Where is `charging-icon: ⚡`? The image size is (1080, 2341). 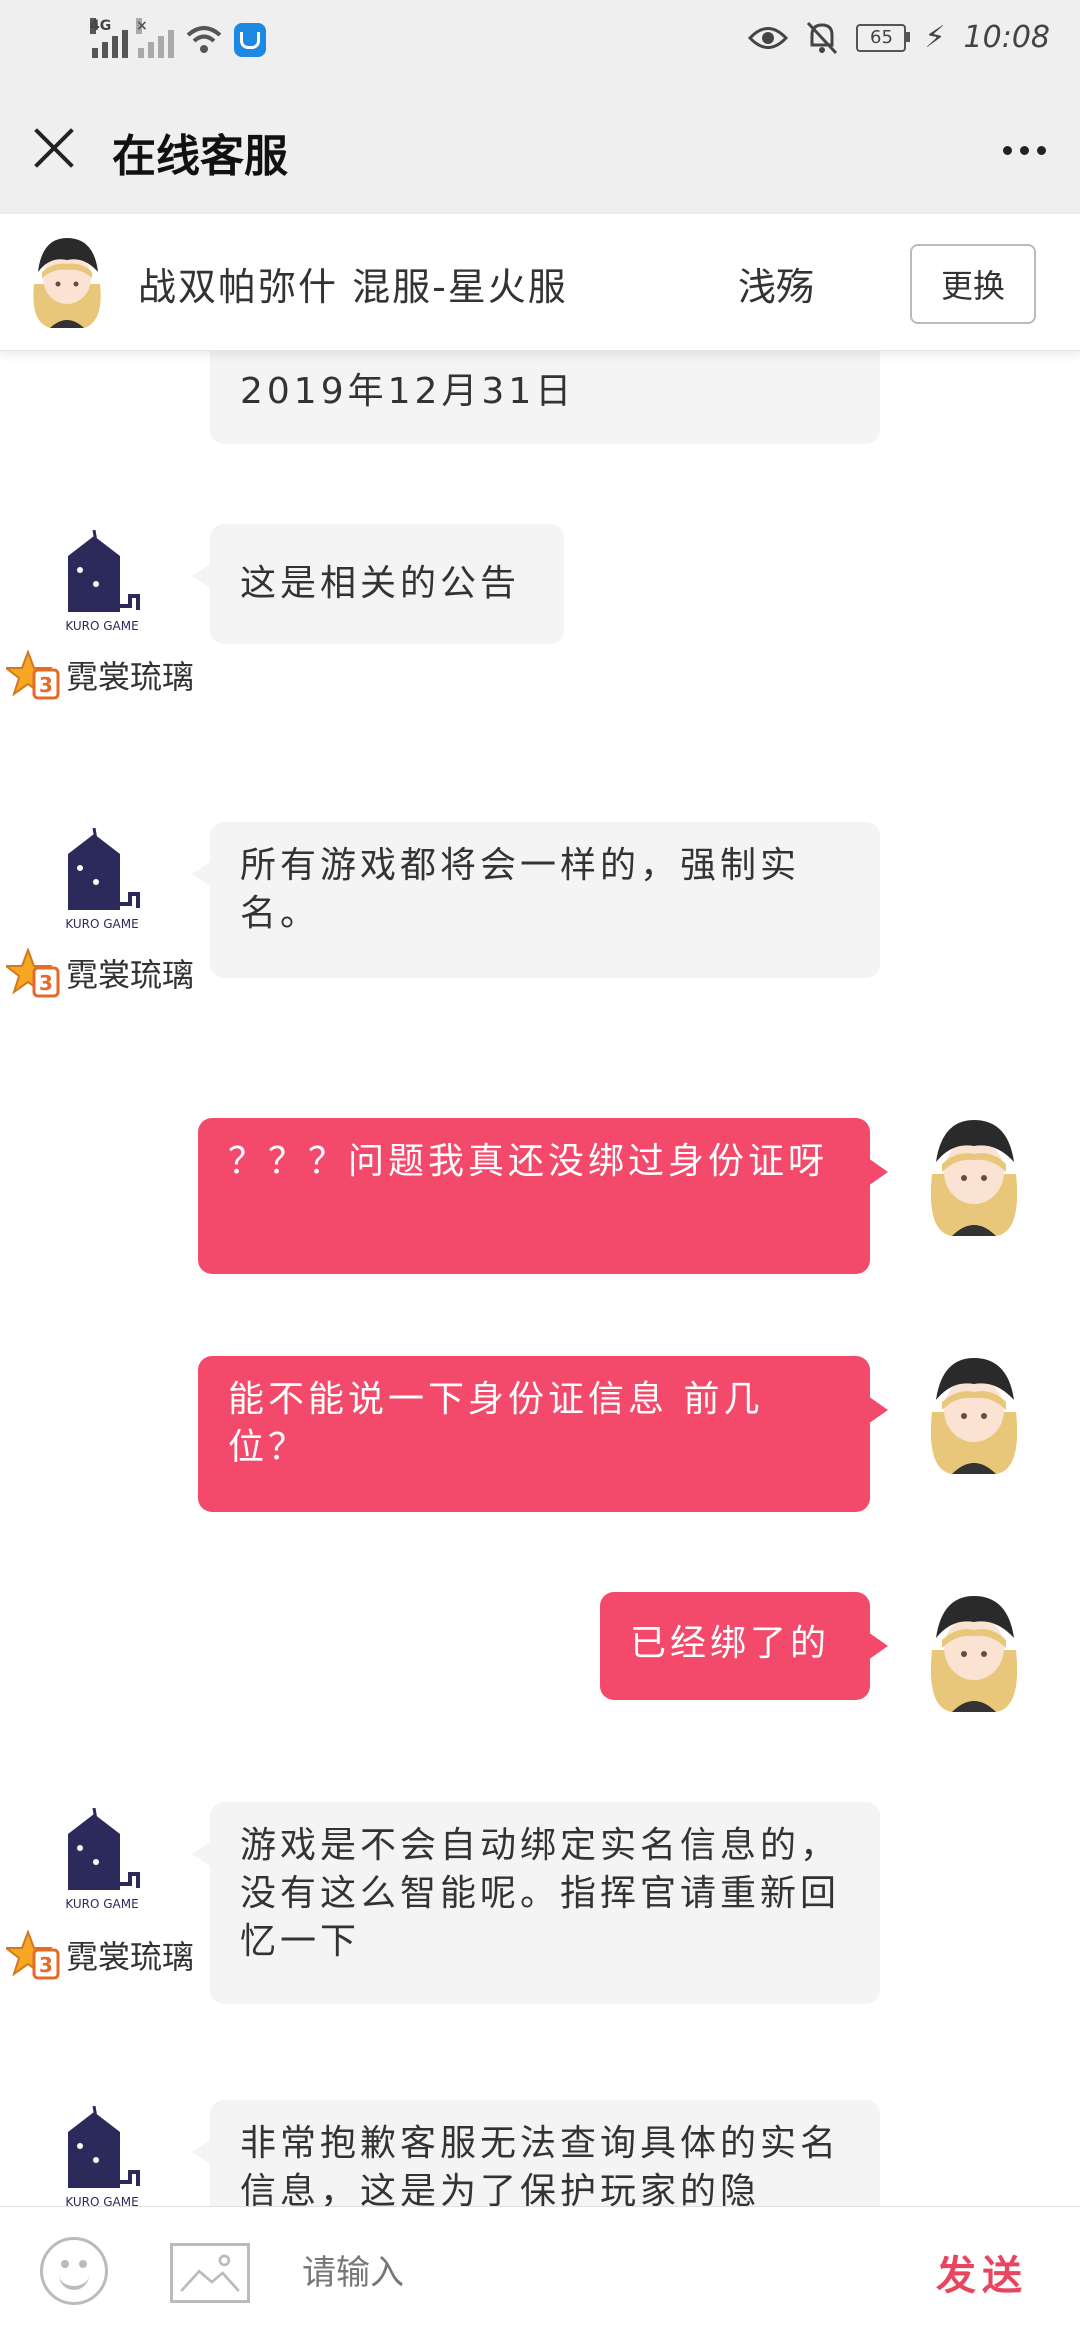 charging-icon: ⚡ is located at coordinates (935, 37).